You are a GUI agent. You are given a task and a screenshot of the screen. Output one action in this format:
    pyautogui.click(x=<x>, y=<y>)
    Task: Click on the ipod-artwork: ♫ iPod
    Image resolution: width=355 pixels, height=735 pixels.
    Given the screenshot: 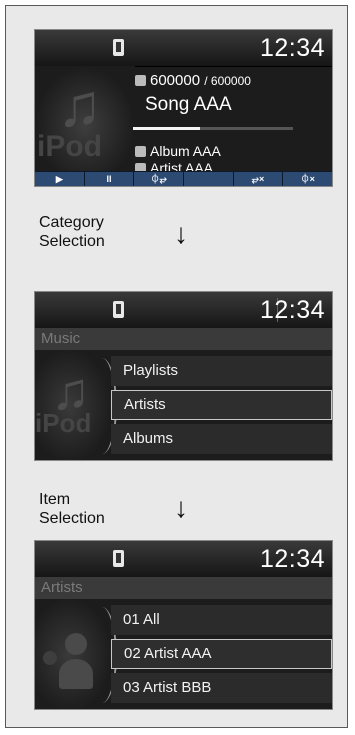 What is the action you would take?
    pyautogui.click(x=85, y=120)
    